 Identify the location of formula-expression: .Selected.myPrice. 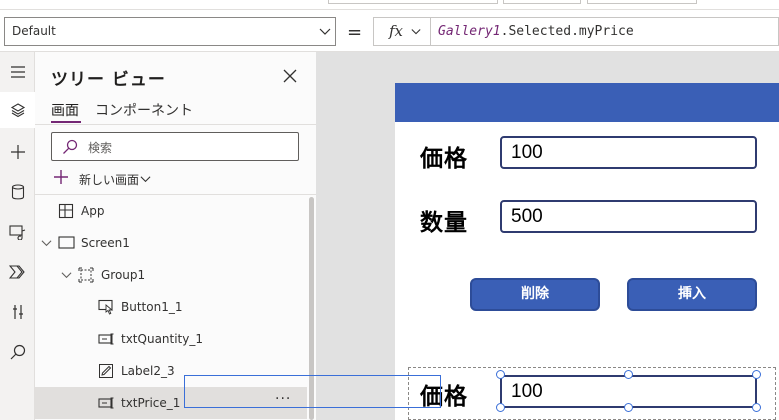
(567, 31).